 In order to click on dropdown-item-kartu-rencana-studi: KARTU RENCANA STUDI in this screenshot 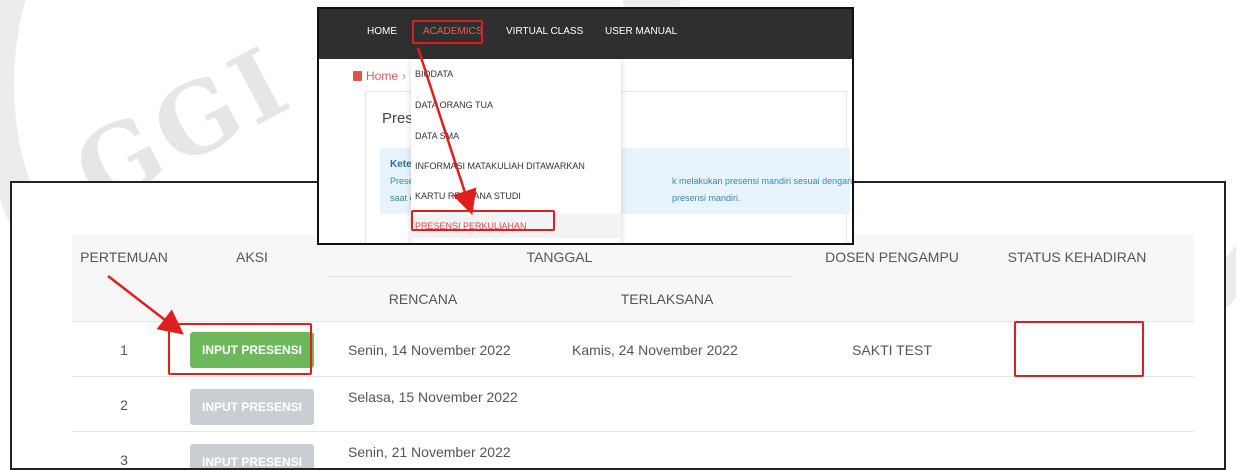, I will do `click(468, 196)`.